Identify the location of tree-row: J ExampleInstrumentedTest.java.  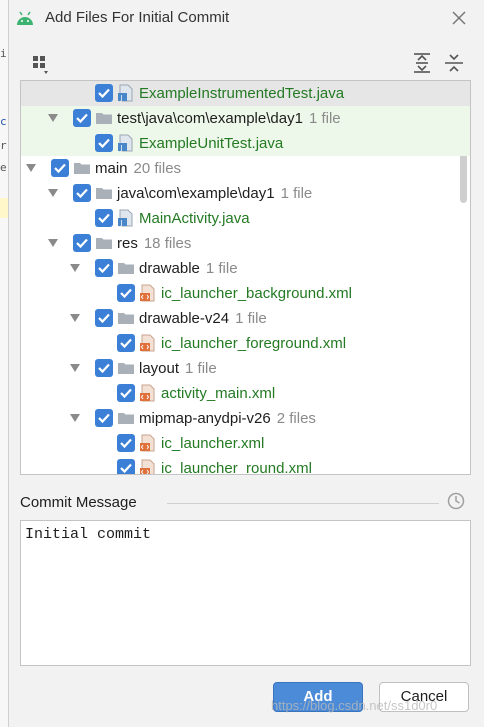
(245, 93).